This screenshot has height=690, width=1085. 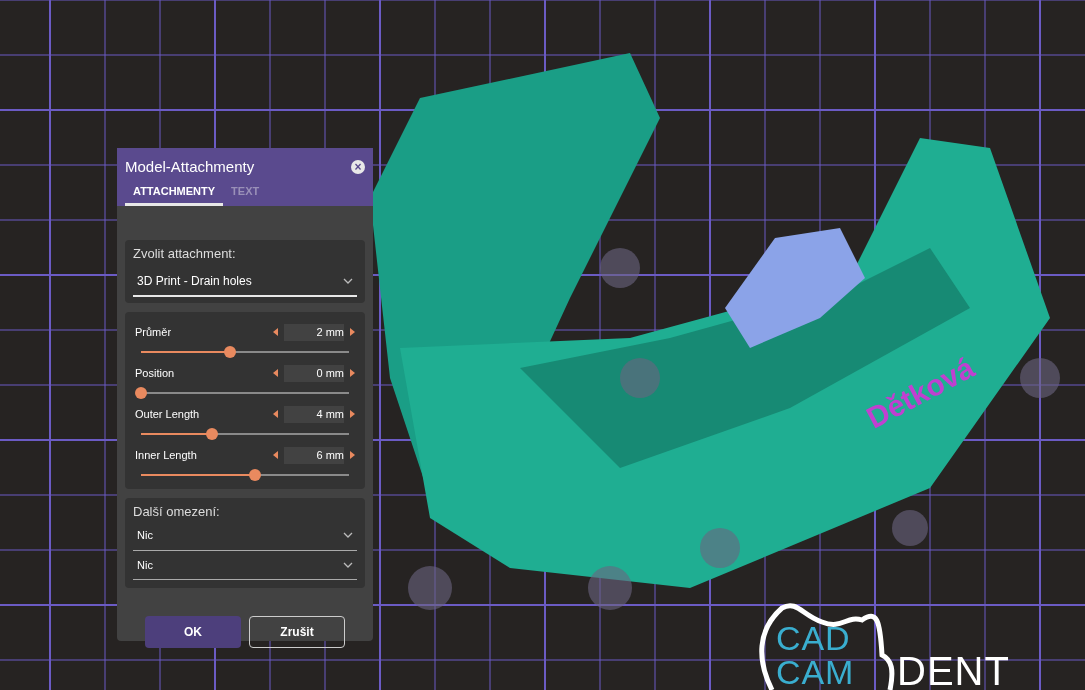 I want to click on attachment-label: Zvolit attachment:, so click(x=185, y=254).